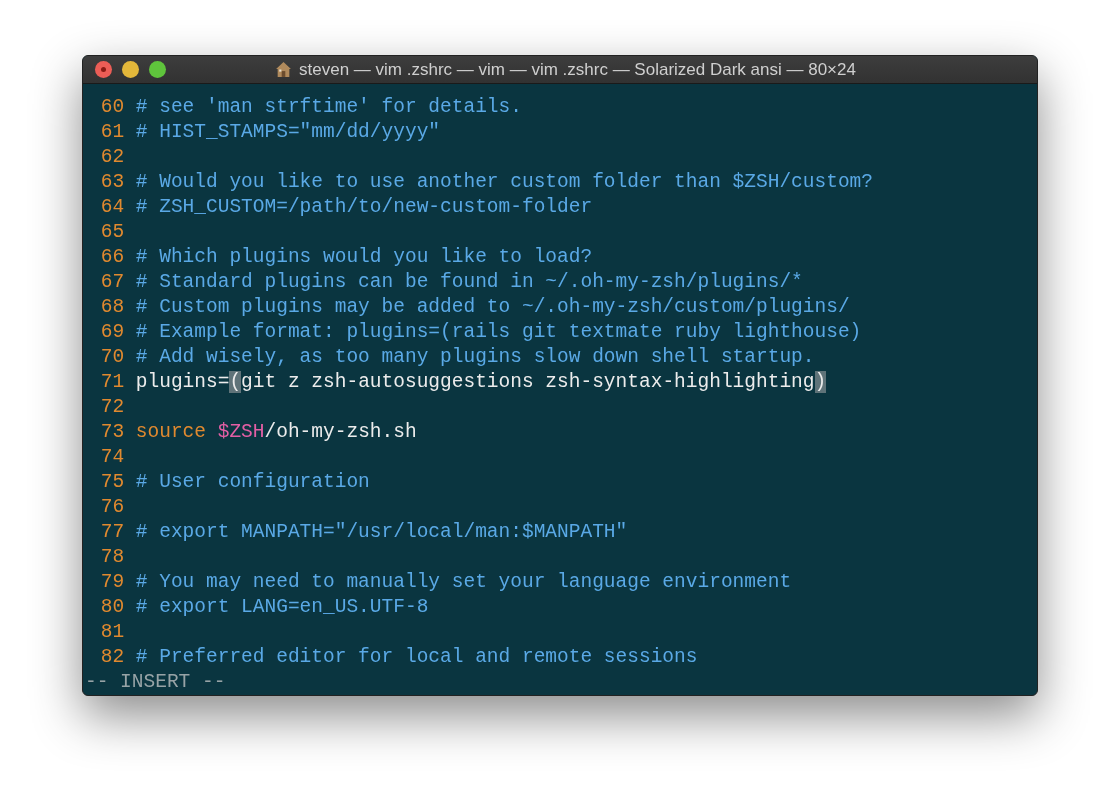 The image size is (1120, 805). I want to click on house-icon, so click(284, 69).